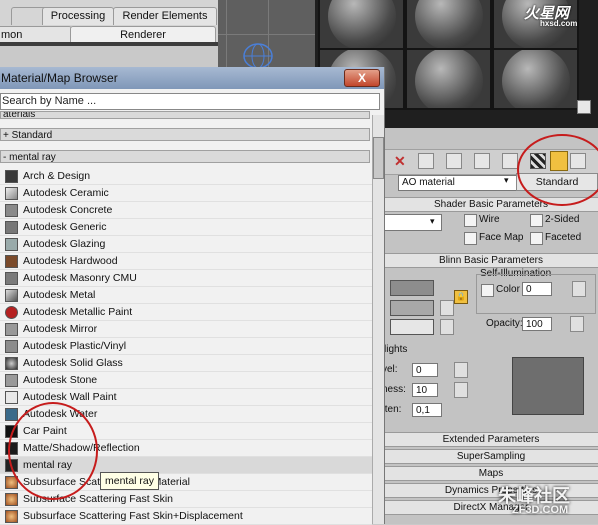  What do you see at coordinates (186, 278) in the screenshot?
I see `list-item: Autodesk Masonry CMU` at bounding box center [186, 278].